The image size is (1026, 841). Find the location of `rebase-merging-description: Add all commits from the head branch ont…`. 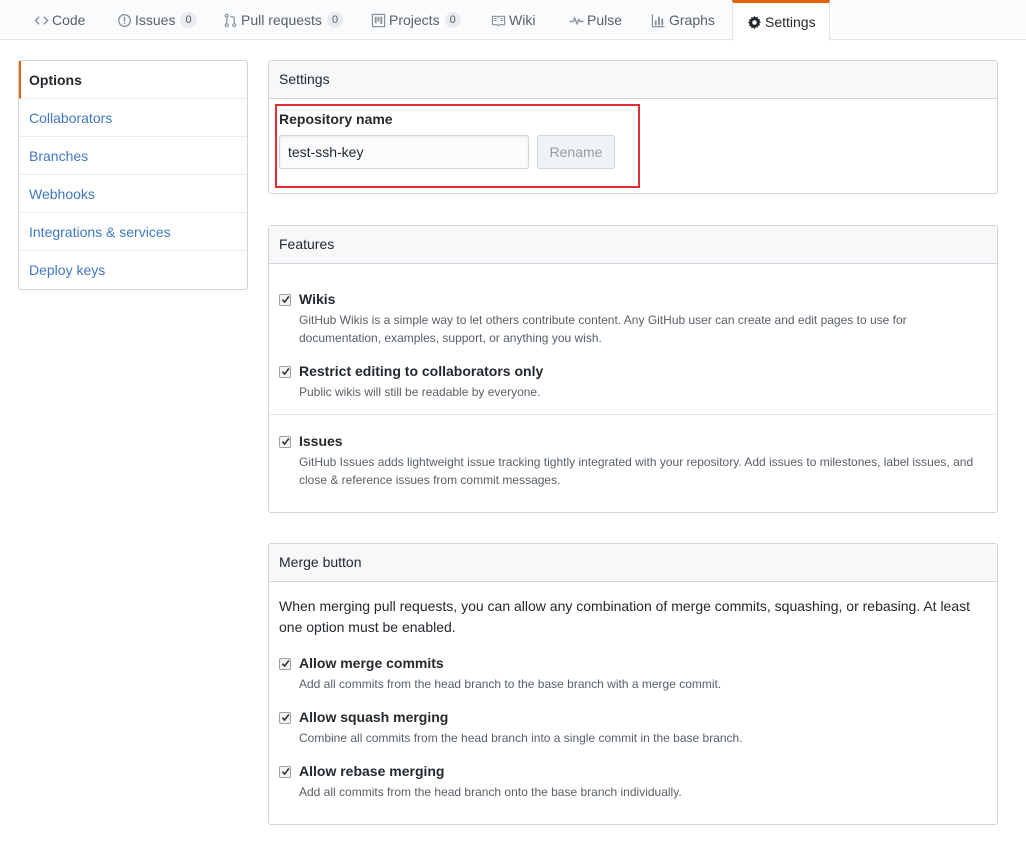

rebase-merging-description: Add all commits from the head branch ont… is located at coordinates (490, 792).